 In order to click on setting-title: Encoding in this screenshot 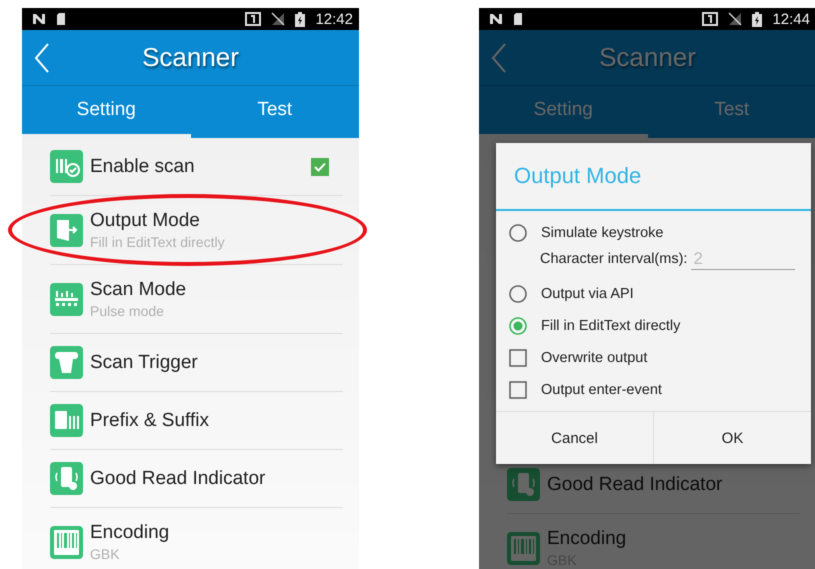, I will do `click(130, 533)`.